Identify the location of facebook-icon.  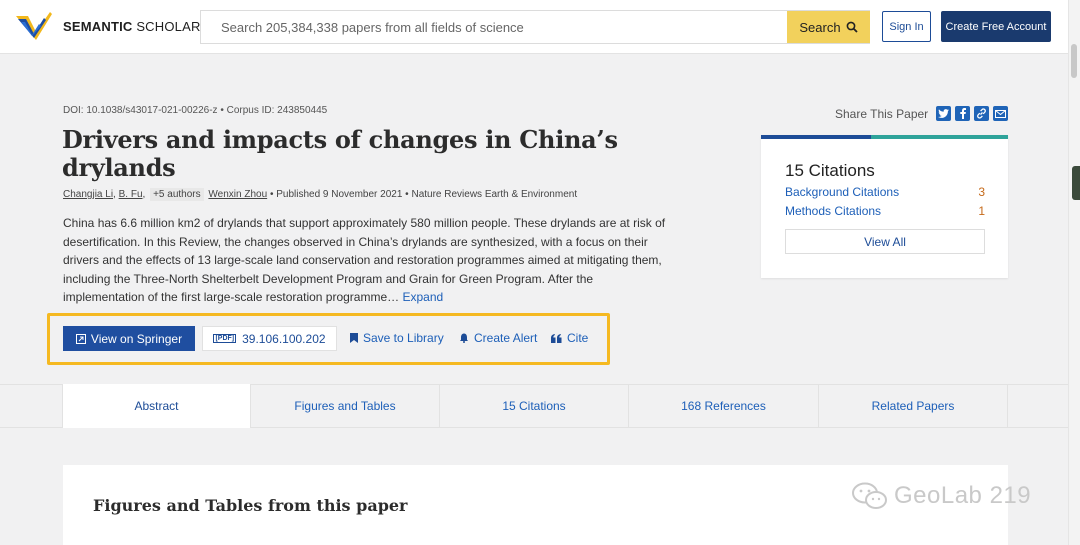
(963, 113).